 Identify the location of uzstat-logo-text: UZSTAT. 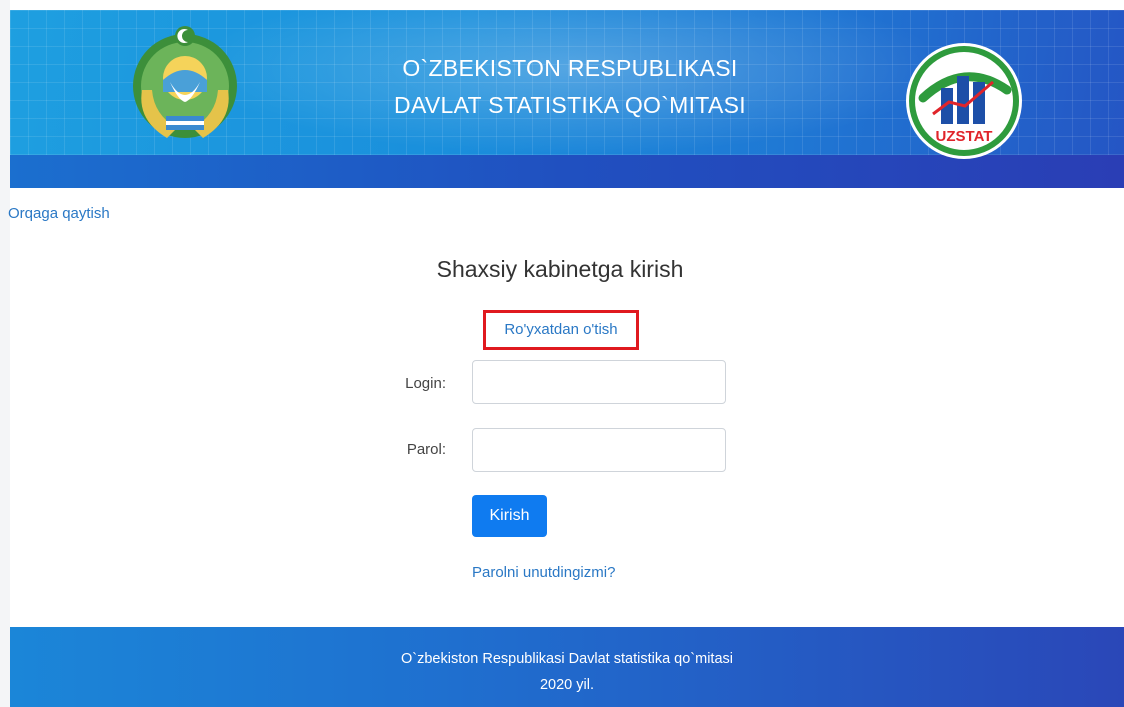
(964, 136).